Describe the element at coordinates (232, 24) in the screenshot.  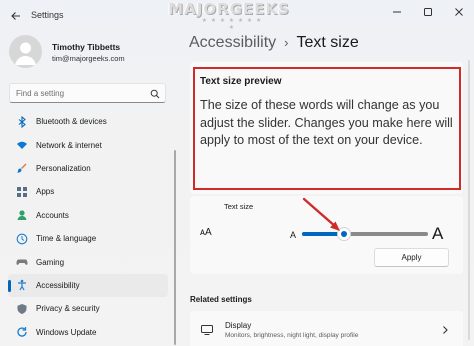
I see `watermark-stars: ★ ★ ★ ★ ★ ★ ★ ★` at that location.